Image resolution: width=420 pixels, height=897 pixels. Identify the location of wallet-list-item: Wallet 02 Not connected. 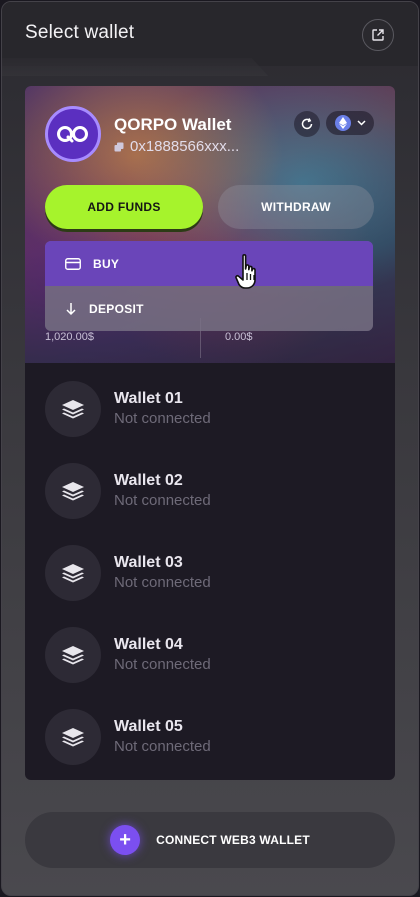
(210, 491).